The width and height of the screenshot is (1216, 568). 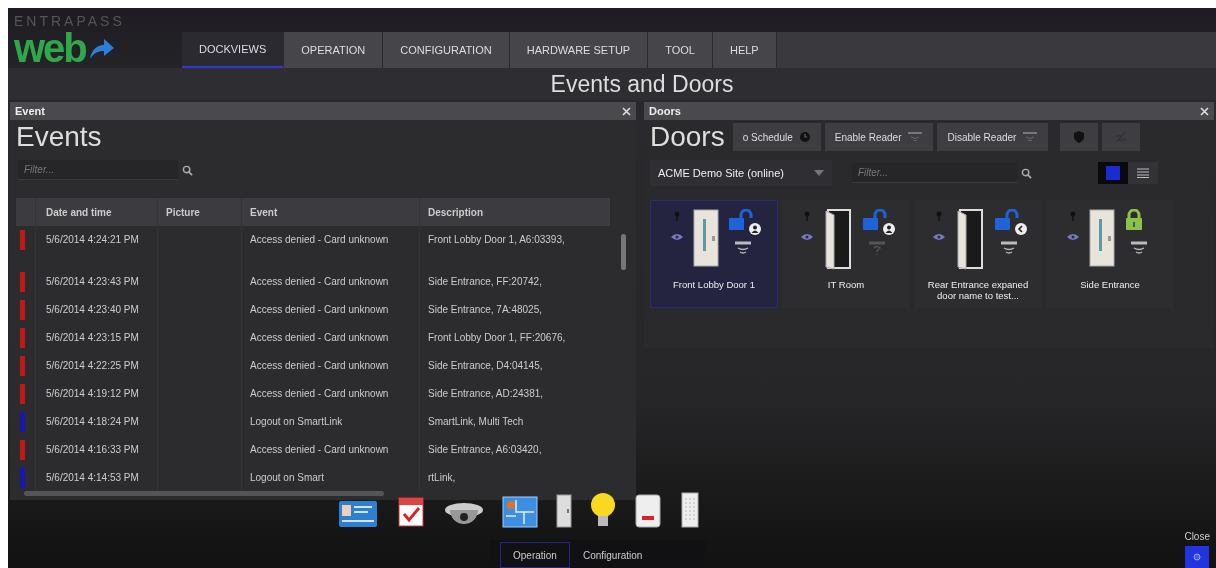 I want to click on panel-caption: Doors, so click(x=665, y=111).